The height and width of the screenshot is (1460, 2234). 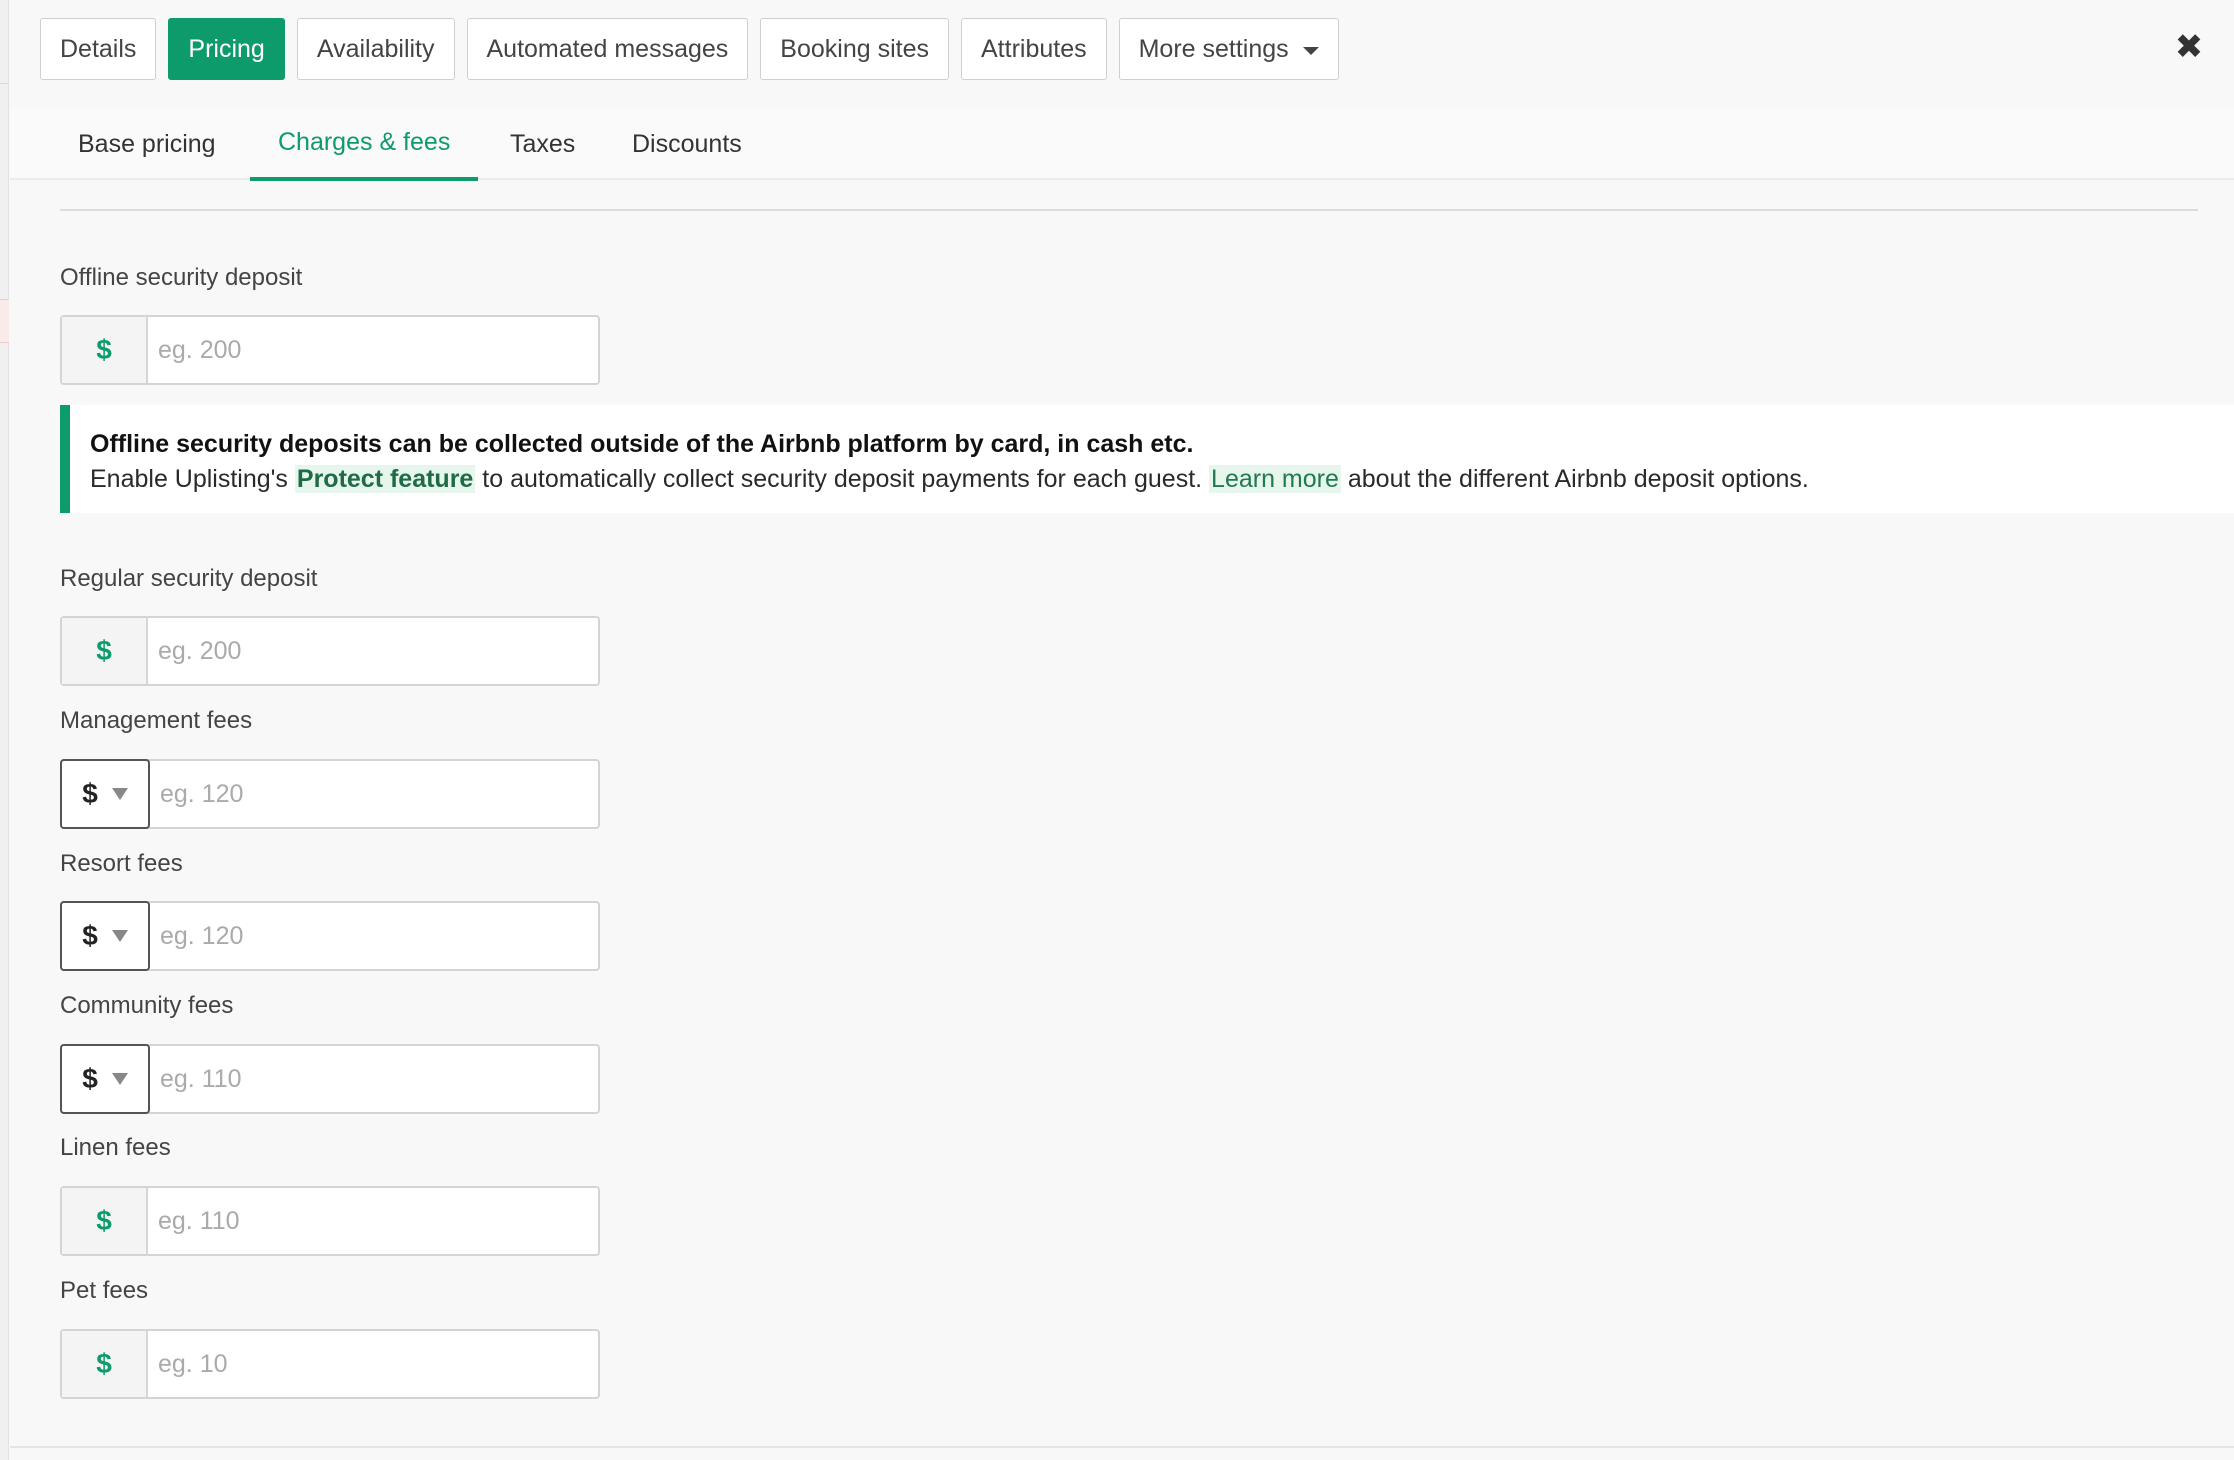 What do you see at coordinates (1034, 49) in the screenshot?
I see `tab-attributes: Attributes` at bounding box center [1034, 49].